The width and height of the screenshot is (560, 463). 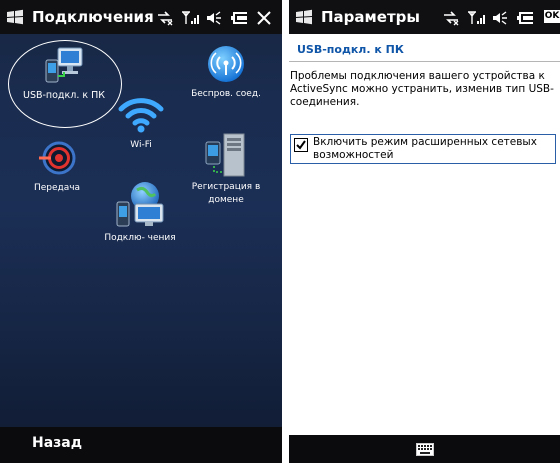 I want to click on close-icon, so click(x=264, y=18).